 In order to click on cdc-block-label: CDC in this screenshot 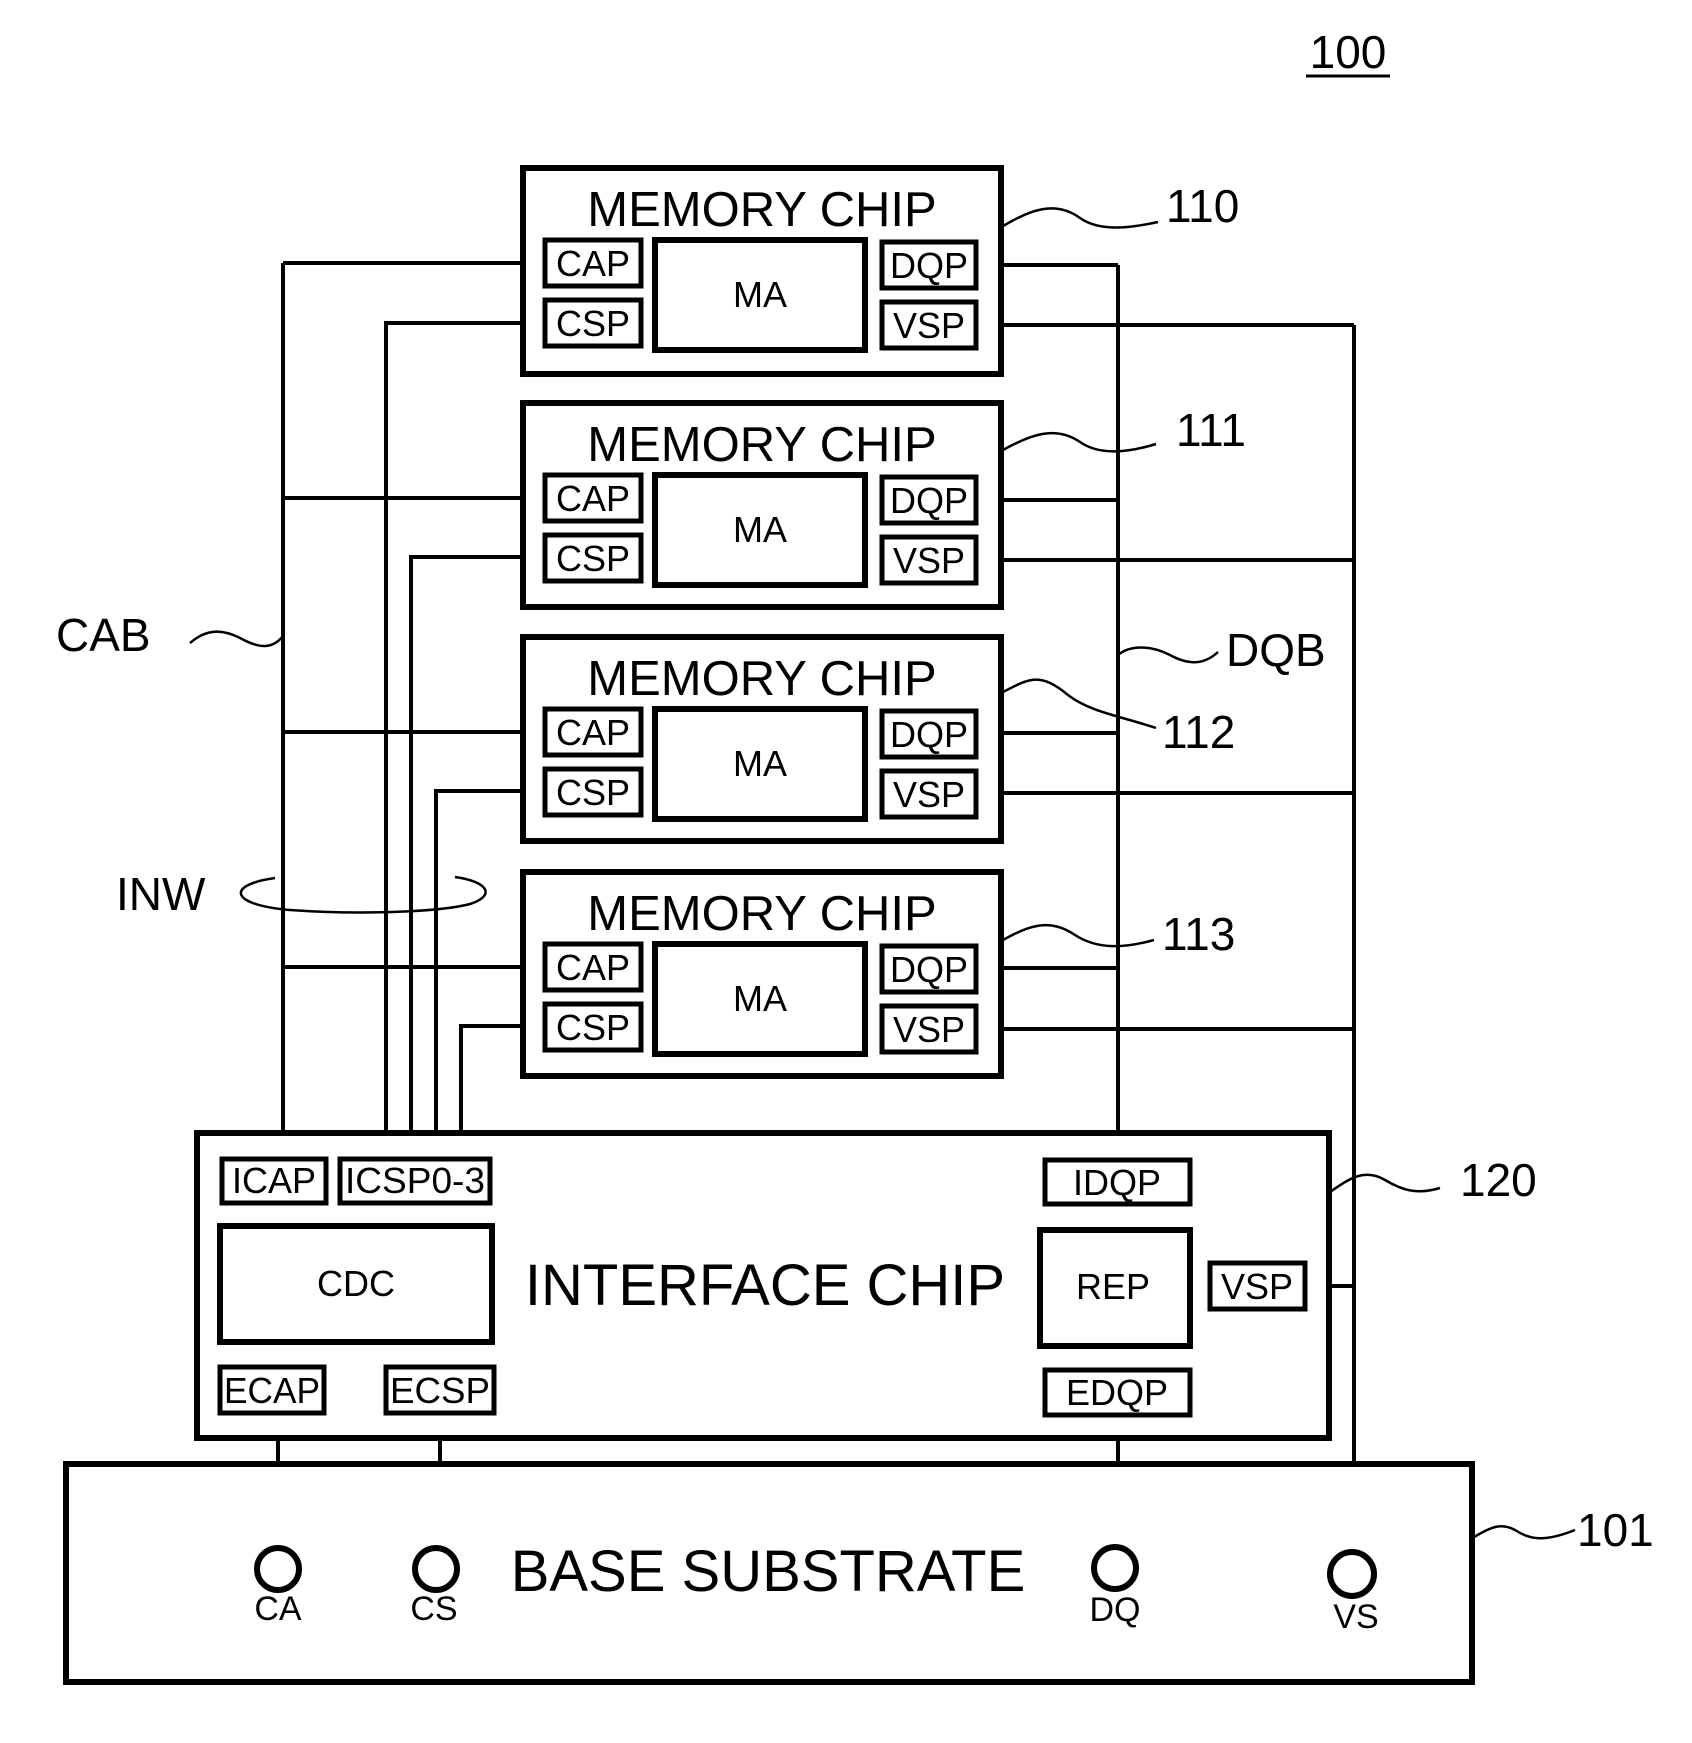, I will do `click(356, 1283)`.